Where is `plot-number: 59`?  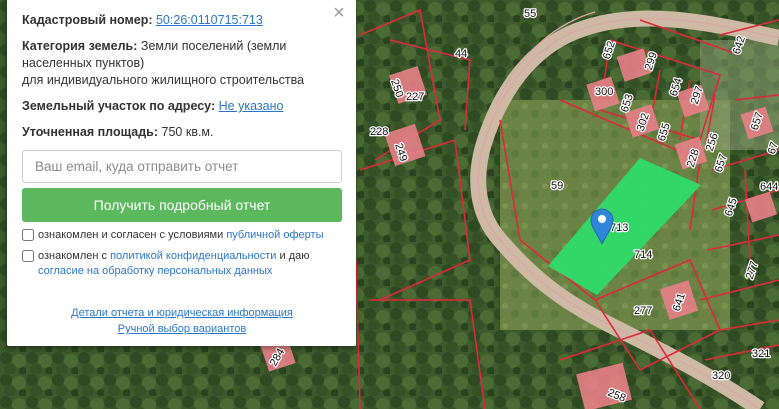 plot-number: 59 is located at coordinates (557, 186).